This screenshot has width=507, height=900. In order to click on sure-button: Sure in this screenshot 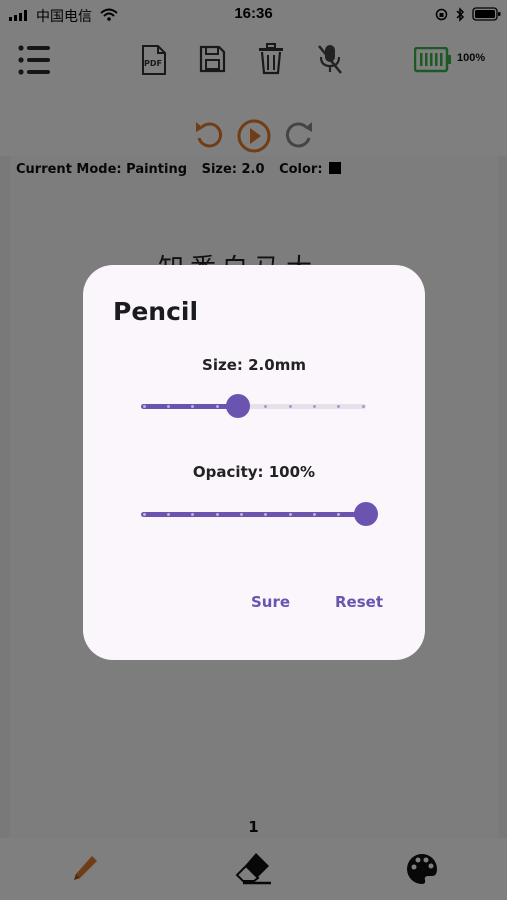, I will do `click(270, 602)`.